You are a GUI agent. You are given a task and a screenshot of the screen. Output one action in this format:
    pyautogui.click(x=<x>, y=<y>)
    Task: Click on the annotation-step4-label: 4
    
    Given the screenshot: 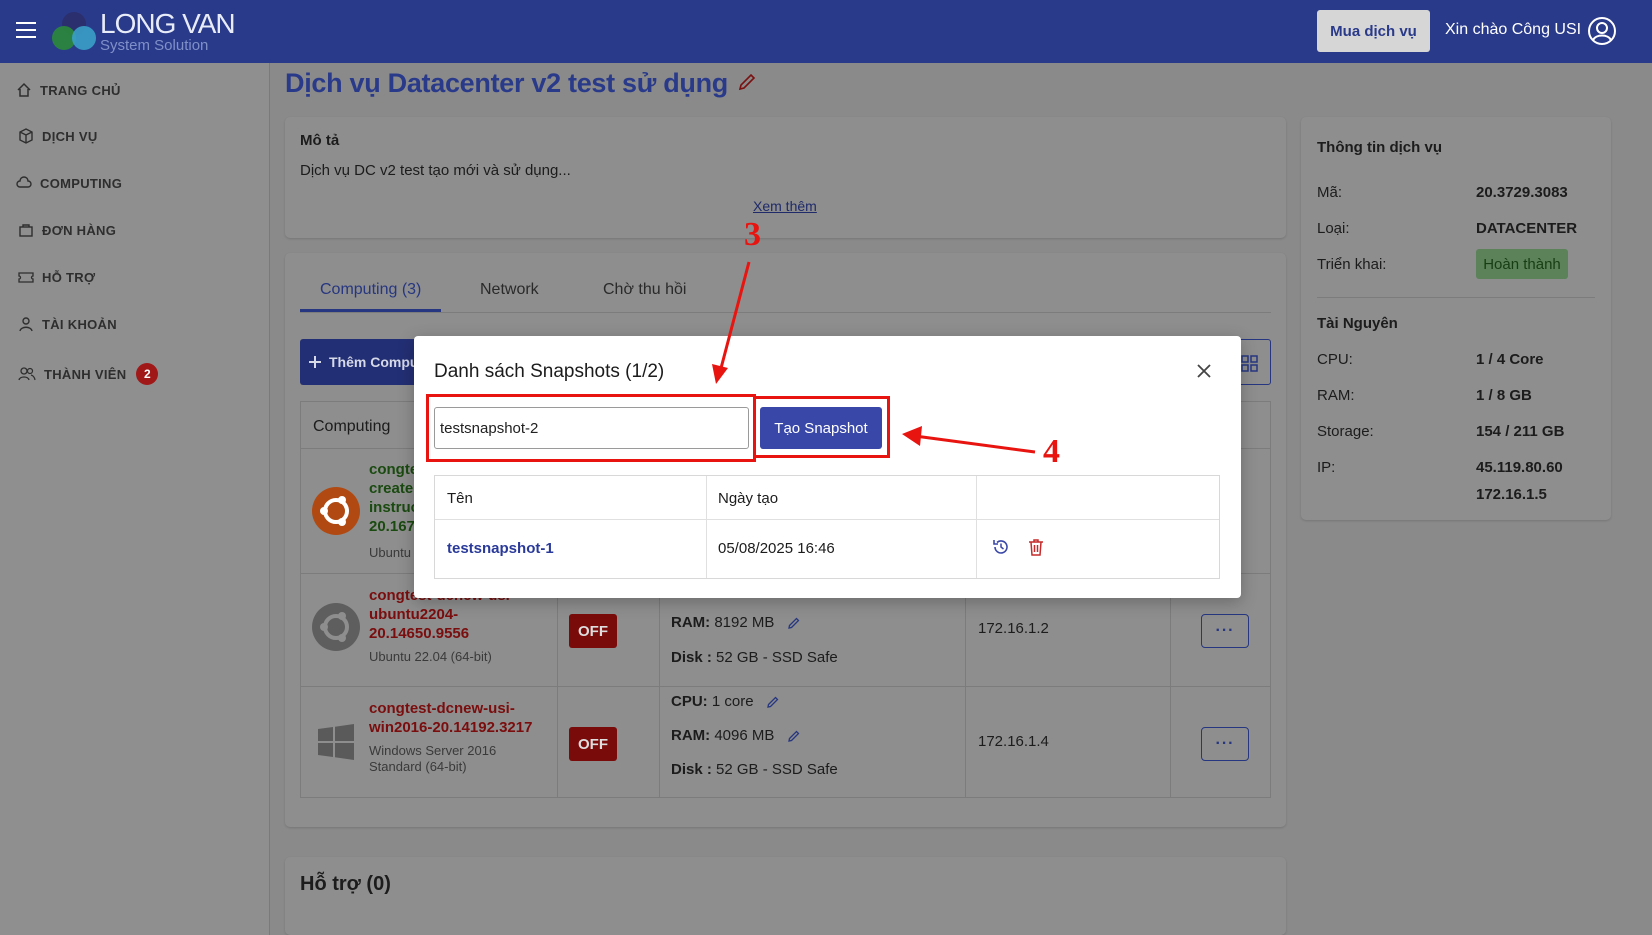 What is the action you would take?
    pyautogui.click(x=1051, y=451)
    